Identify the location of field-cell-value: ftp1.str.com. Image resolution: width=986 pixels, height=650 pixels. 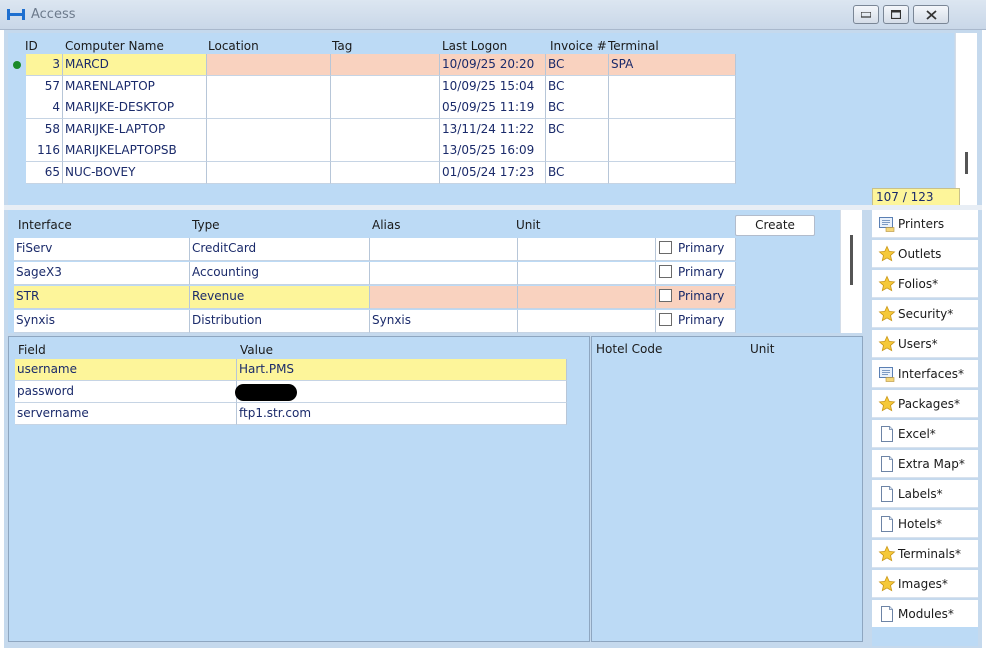
(402, 414).